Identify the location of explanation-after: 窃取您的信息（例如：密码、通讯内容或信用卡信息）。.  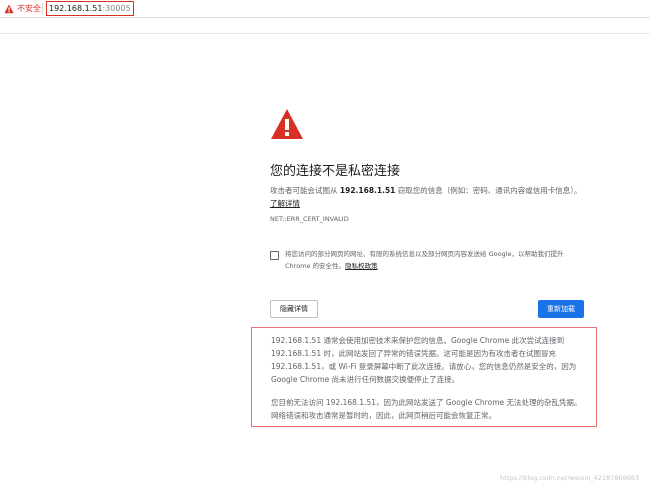
(488, 190).